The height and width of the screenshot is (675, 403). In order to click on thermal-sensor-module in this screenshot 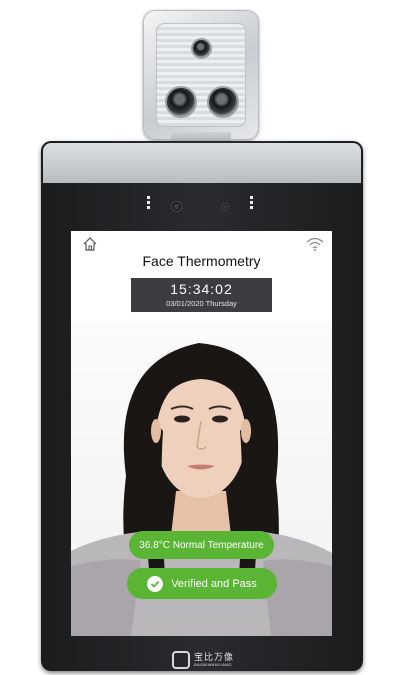, I will do `click(201, 75)`.